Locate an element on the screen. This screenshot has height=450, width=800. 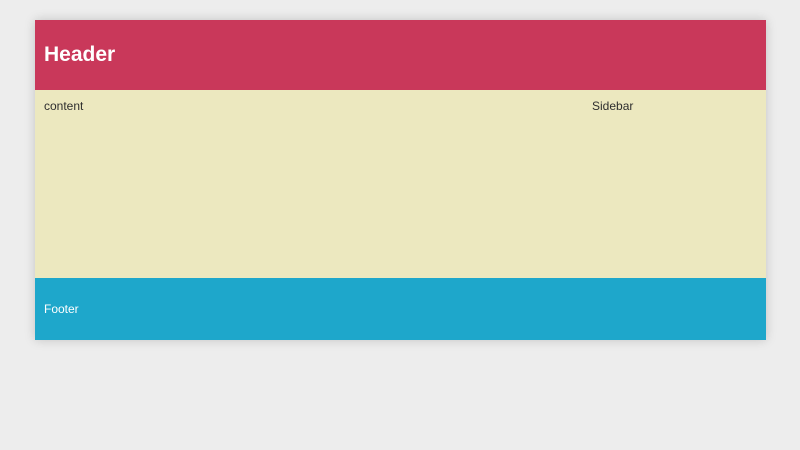
sidebar-label: Sidebar is located at coordinates (613, 106).